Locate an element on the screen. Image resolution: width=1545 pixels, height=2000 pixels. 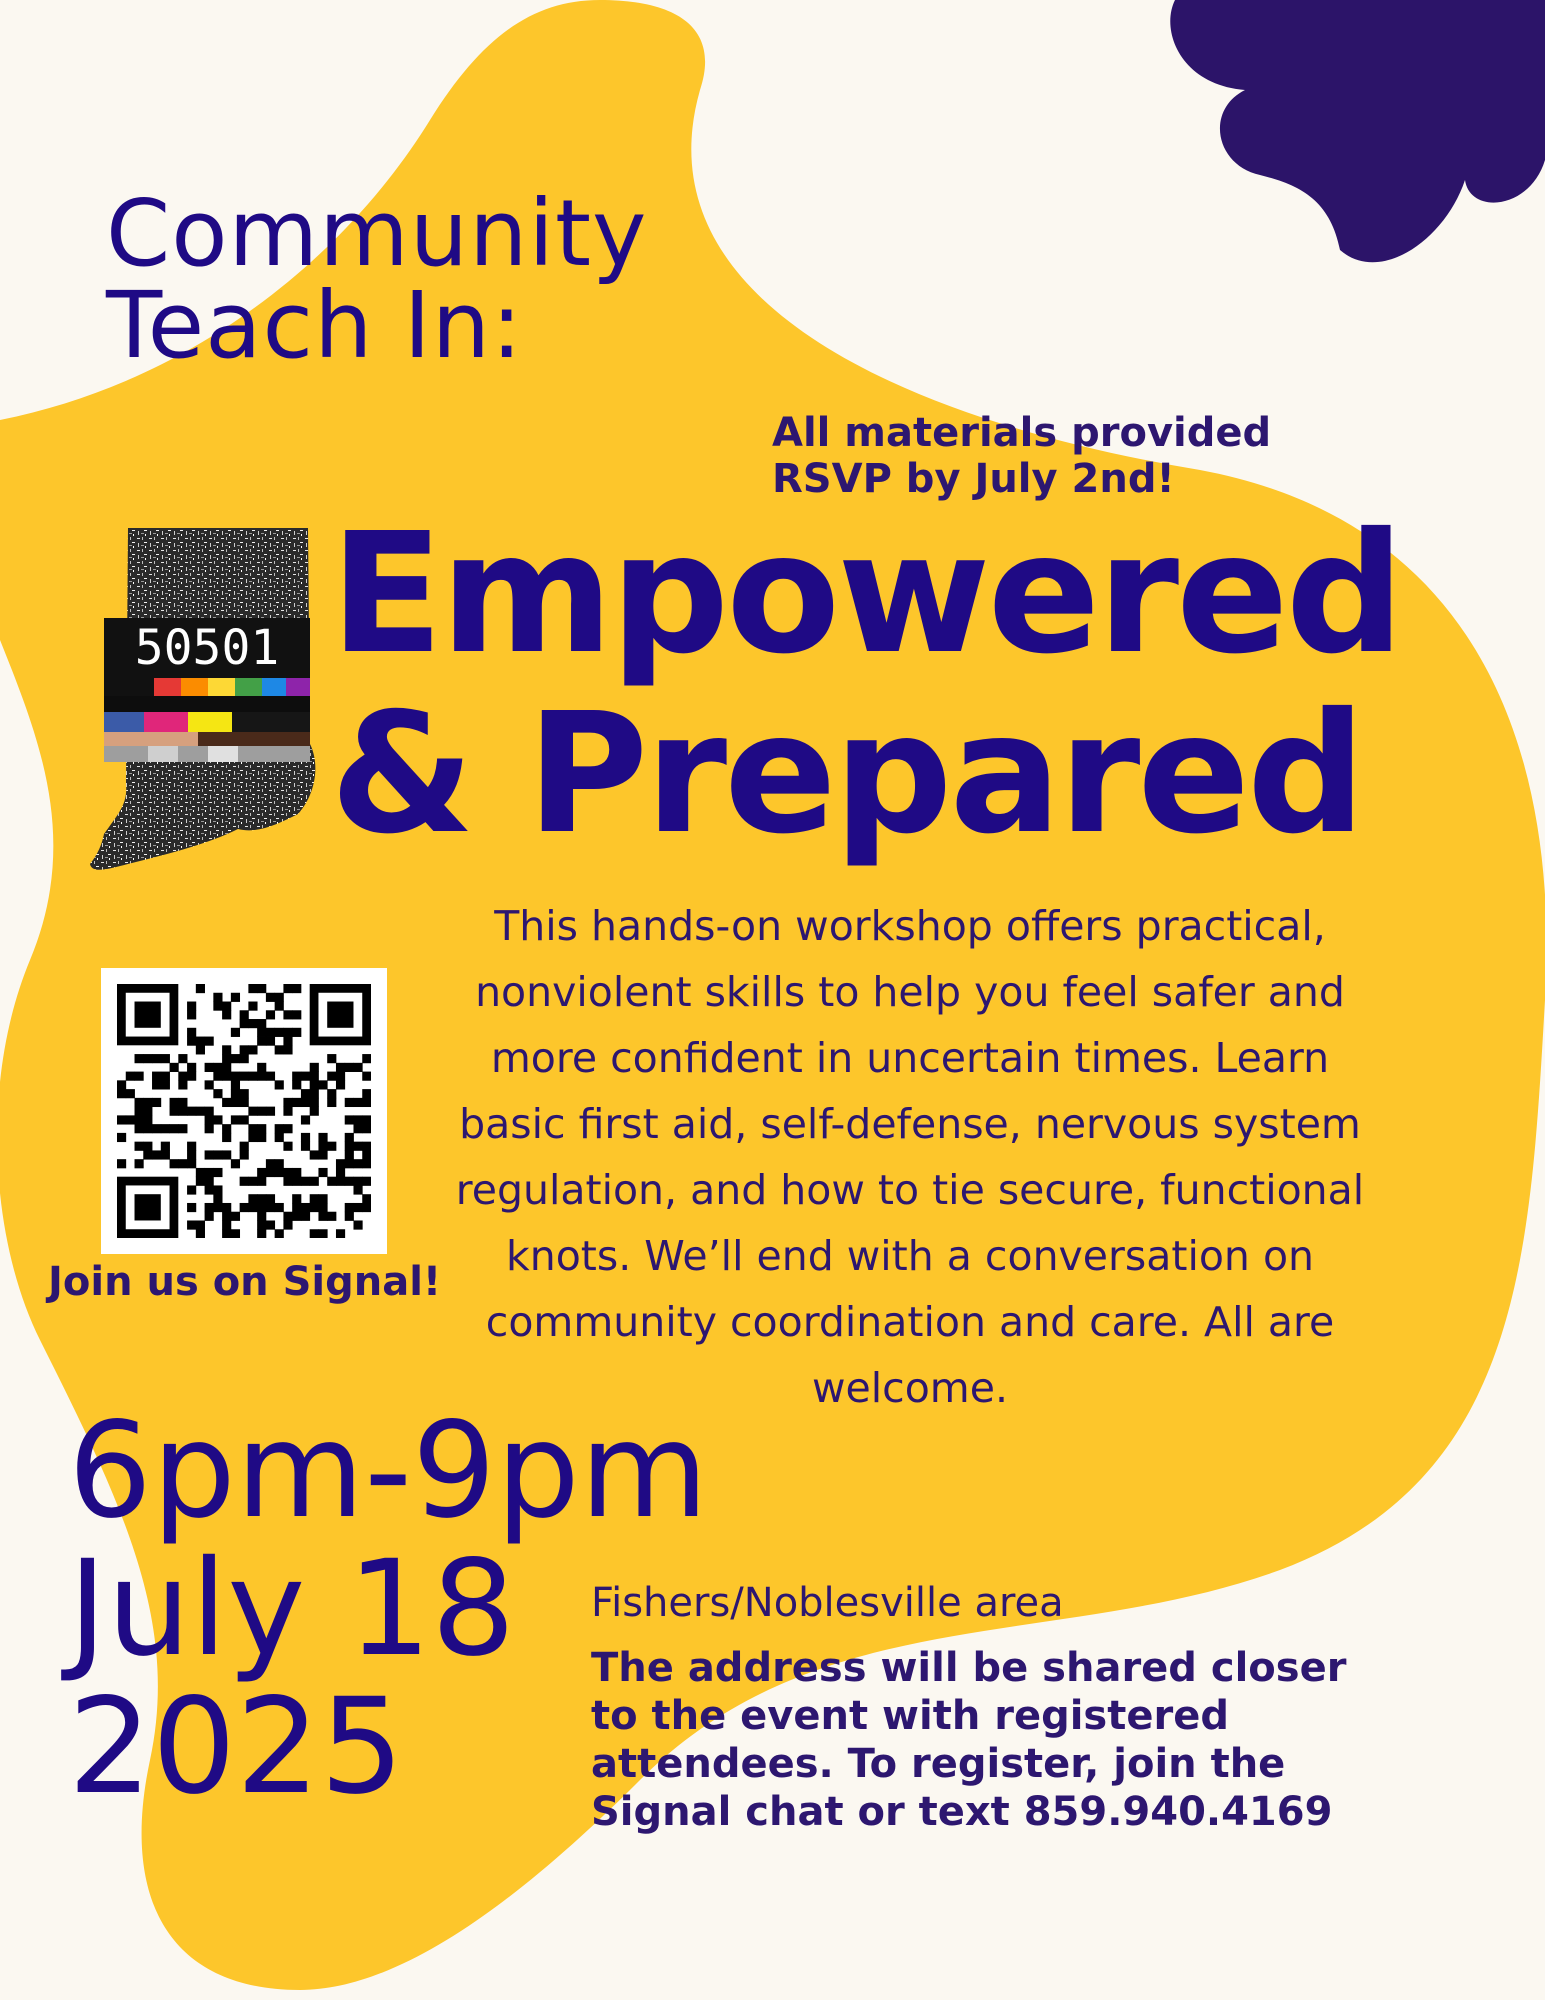
kicker-line-1: Community is located at coordinates (377, 233).